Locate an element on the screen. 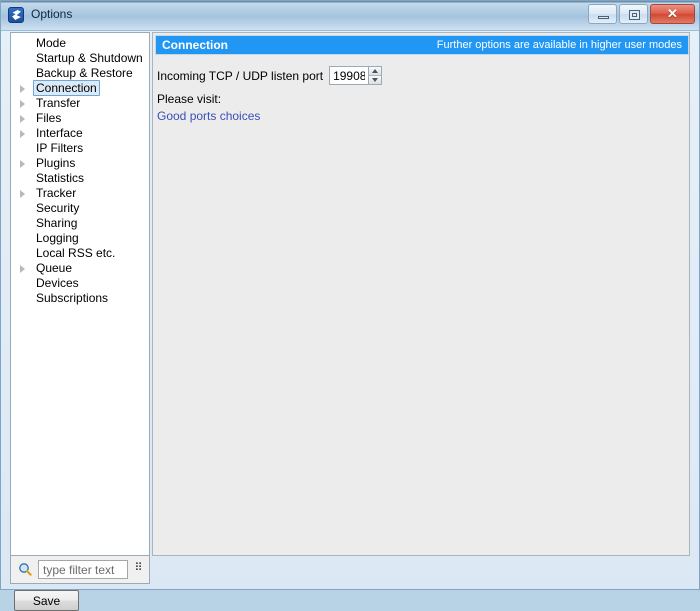 The image size is (700, 611). sidebar-item-ip-filters: IP Filters is located at coordinates (80, 148).